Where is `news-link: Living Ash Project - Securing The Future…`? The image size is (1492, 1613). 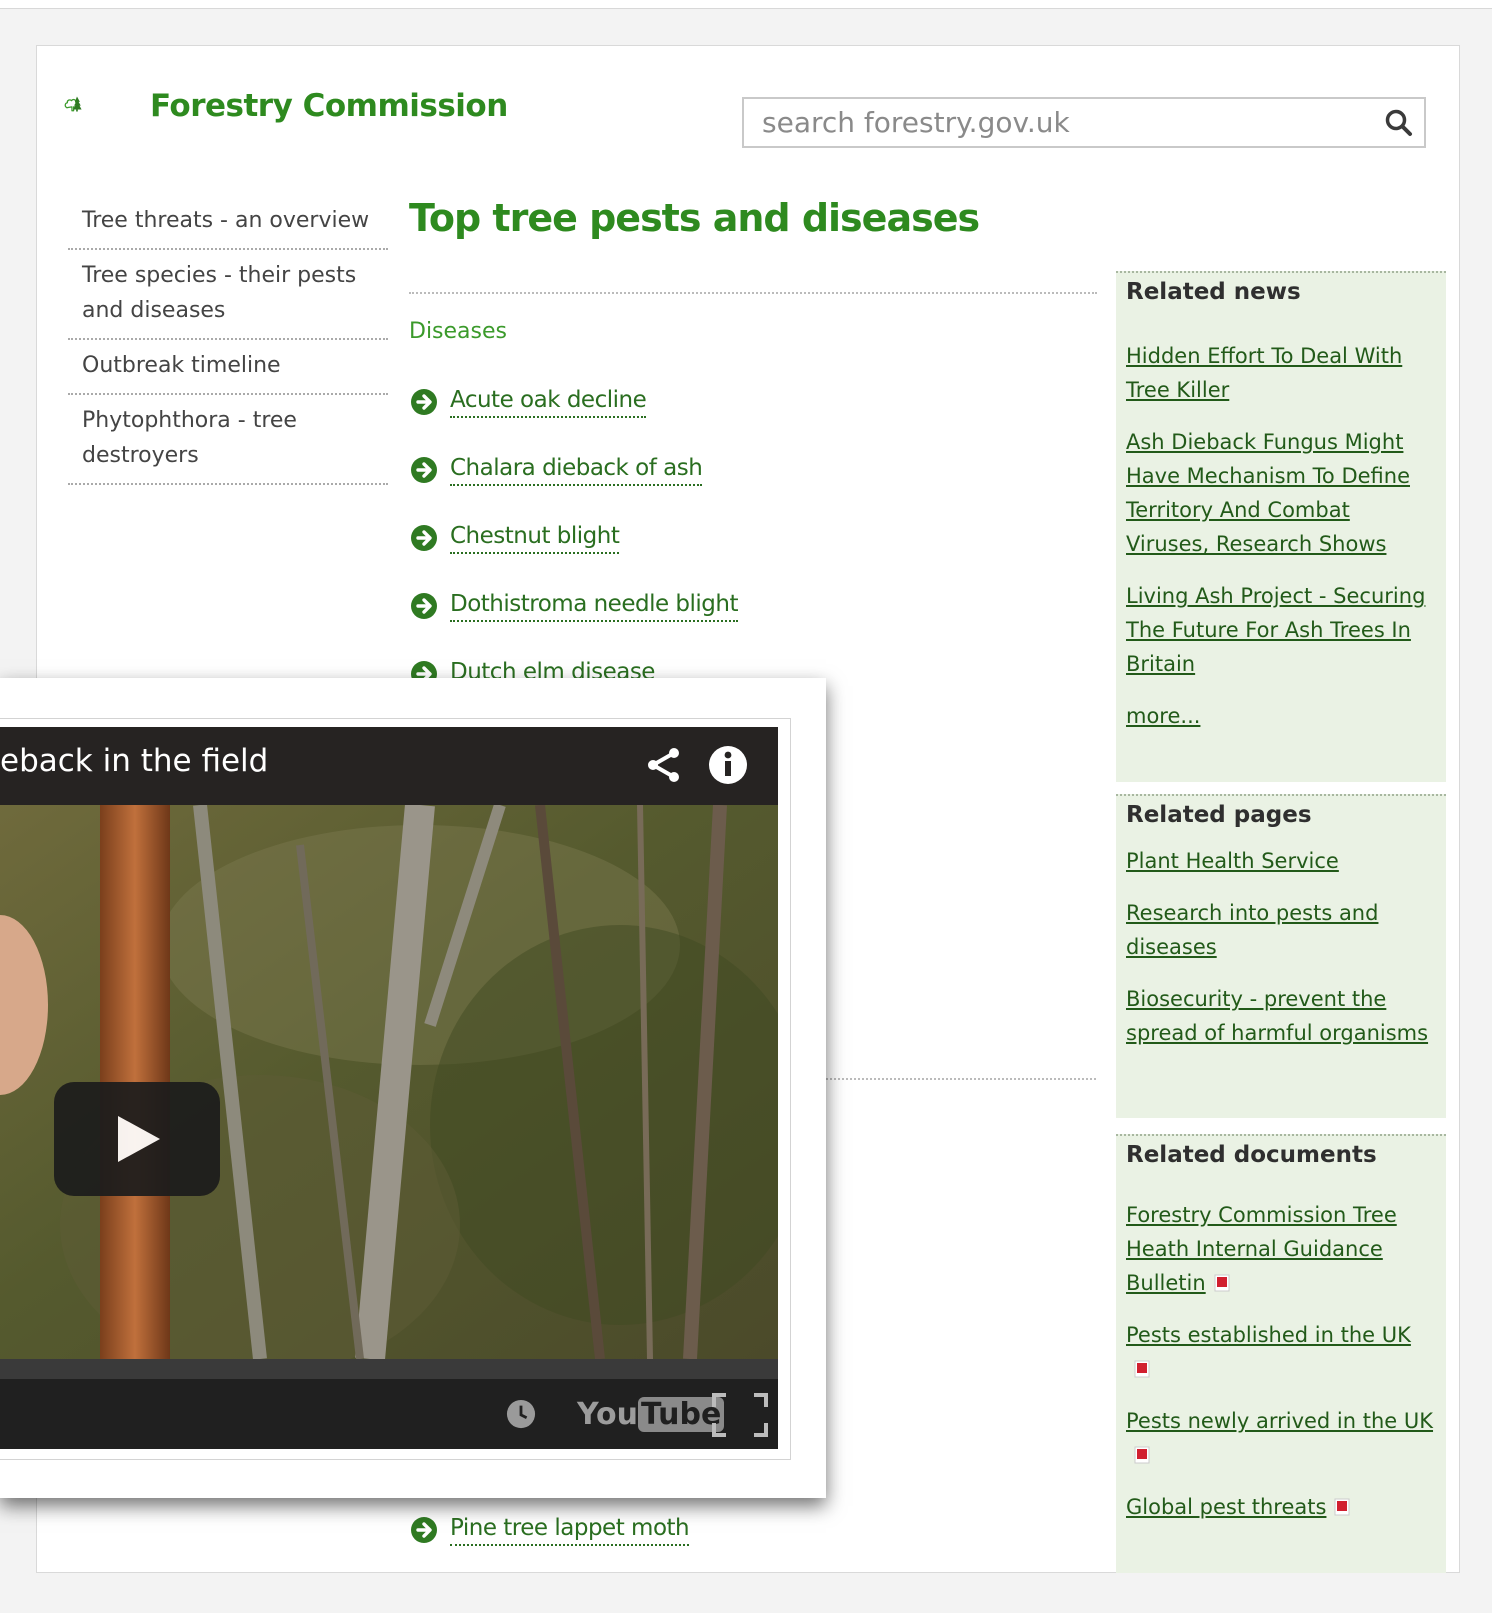
news-link: Living Ash Project - Securing The Future… is located at coordinates (1280, 630).